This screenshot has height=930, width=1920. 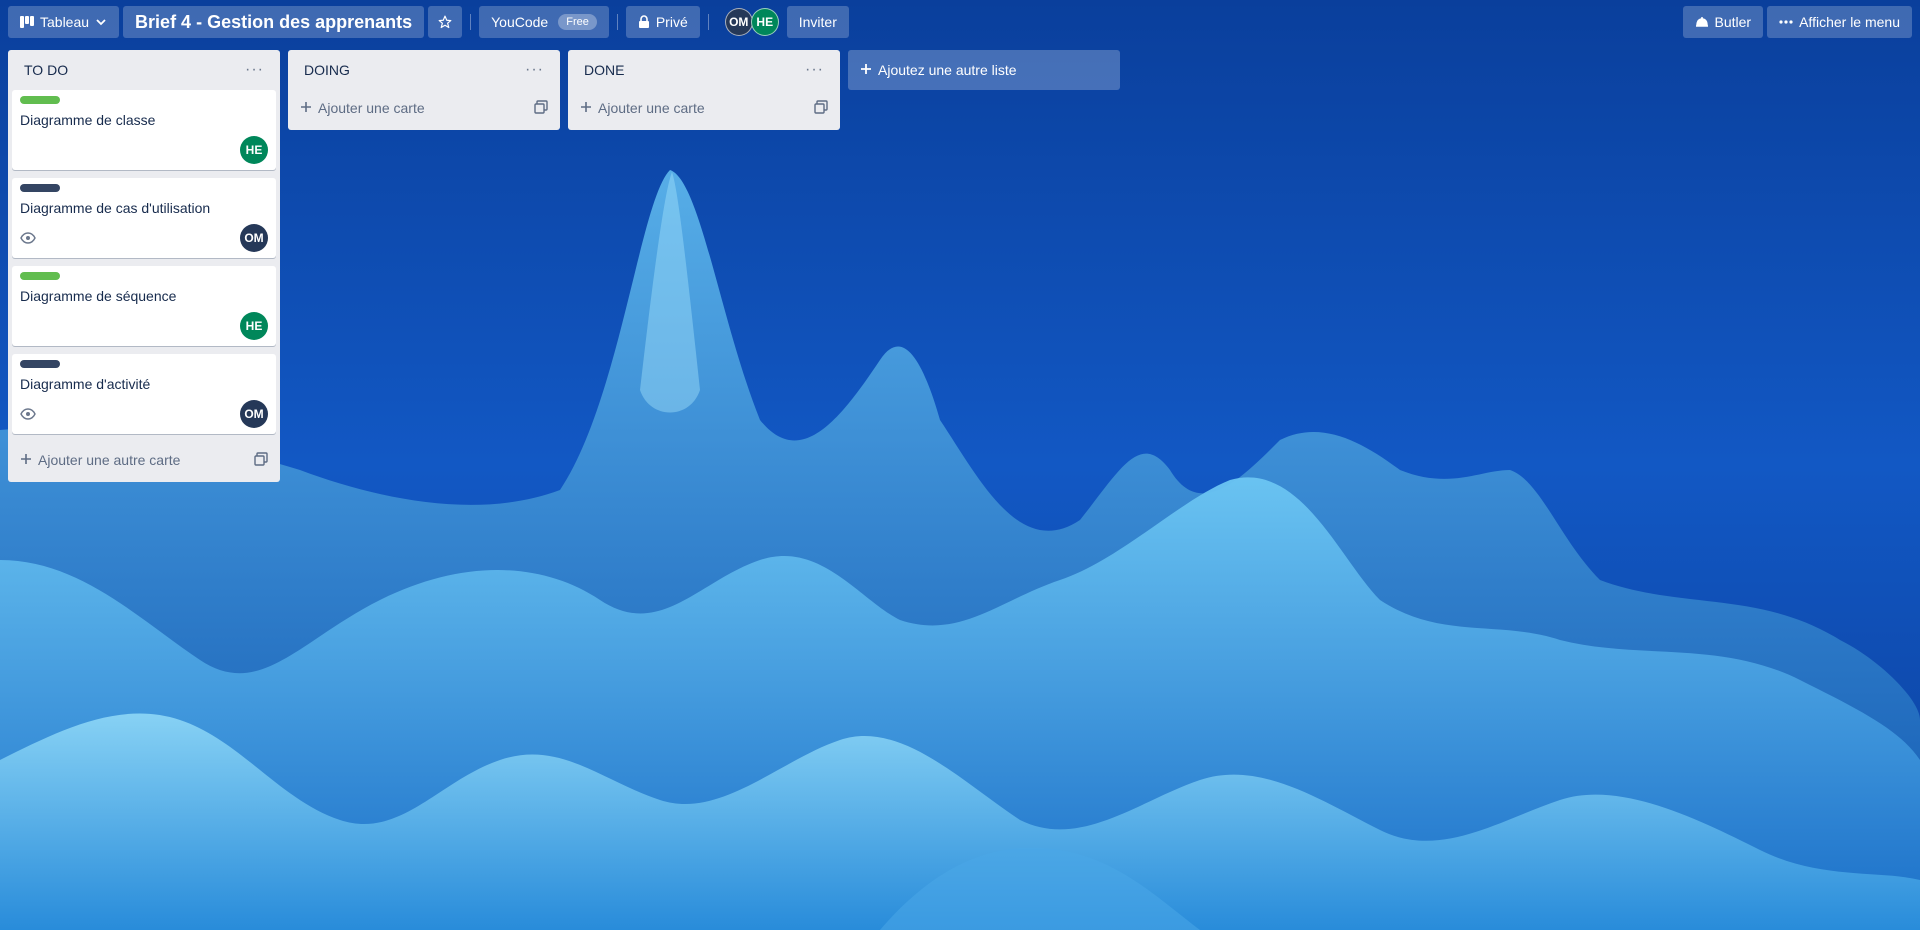 I want to click on view-switcher-label: Tableau, so click(x=65, y=22).